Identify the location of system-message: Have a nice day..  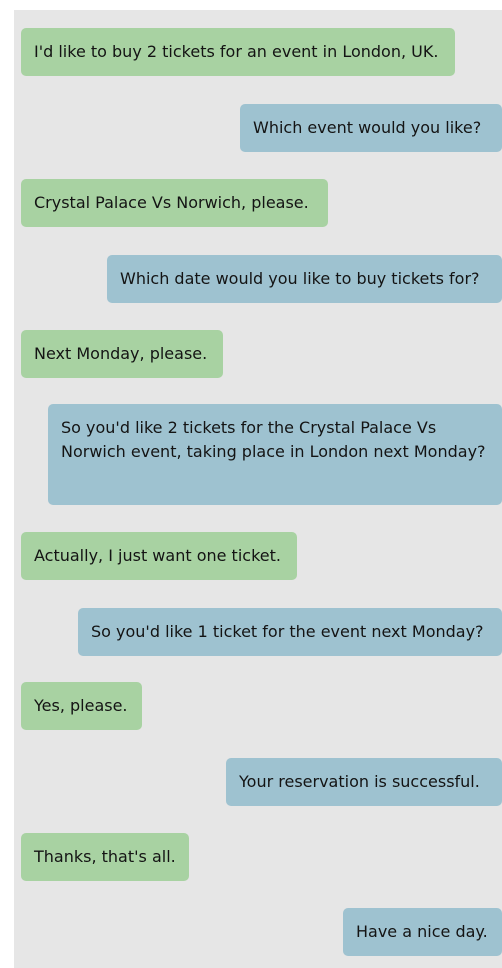
(422, 932).